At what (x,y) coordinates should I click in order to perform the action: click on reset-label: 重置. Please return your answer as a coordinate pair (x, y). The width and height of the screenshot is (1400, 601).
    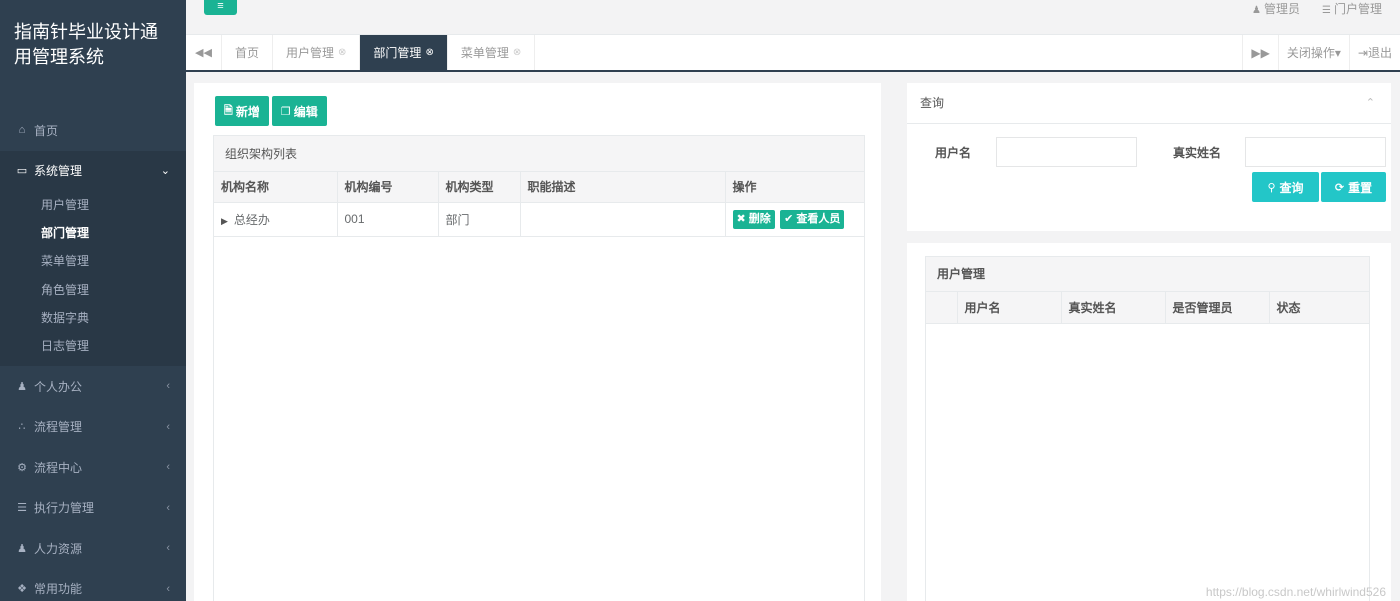
    Looking at the image, I should click on (1360, 187).